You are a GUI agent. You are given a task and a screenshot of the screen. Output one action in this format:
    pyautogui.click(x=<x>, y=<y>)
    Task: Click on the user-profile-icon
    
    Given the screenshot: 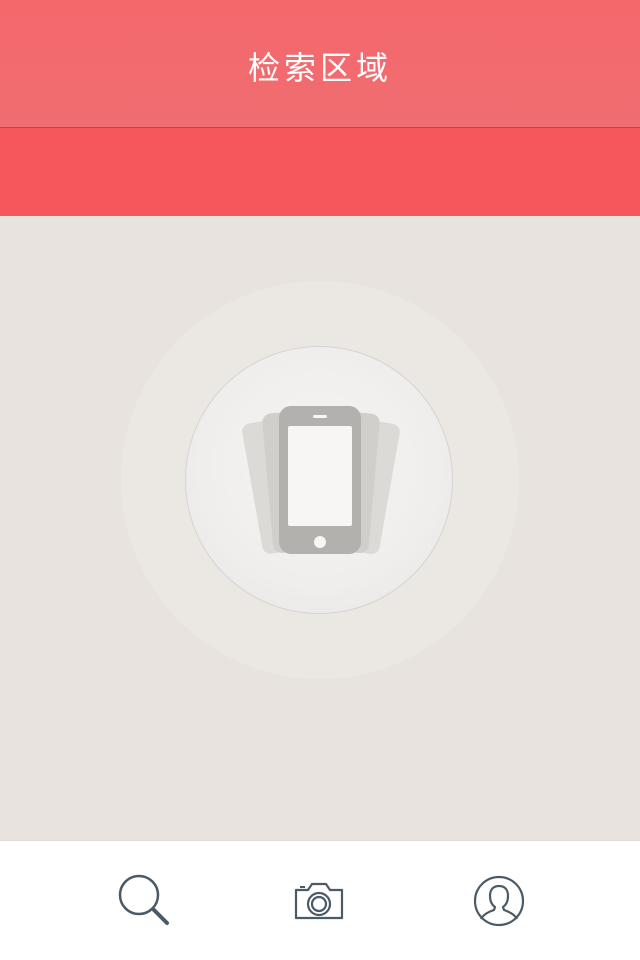 What is the action you would take?
    pyautogui.click(x=499, y=901)
    